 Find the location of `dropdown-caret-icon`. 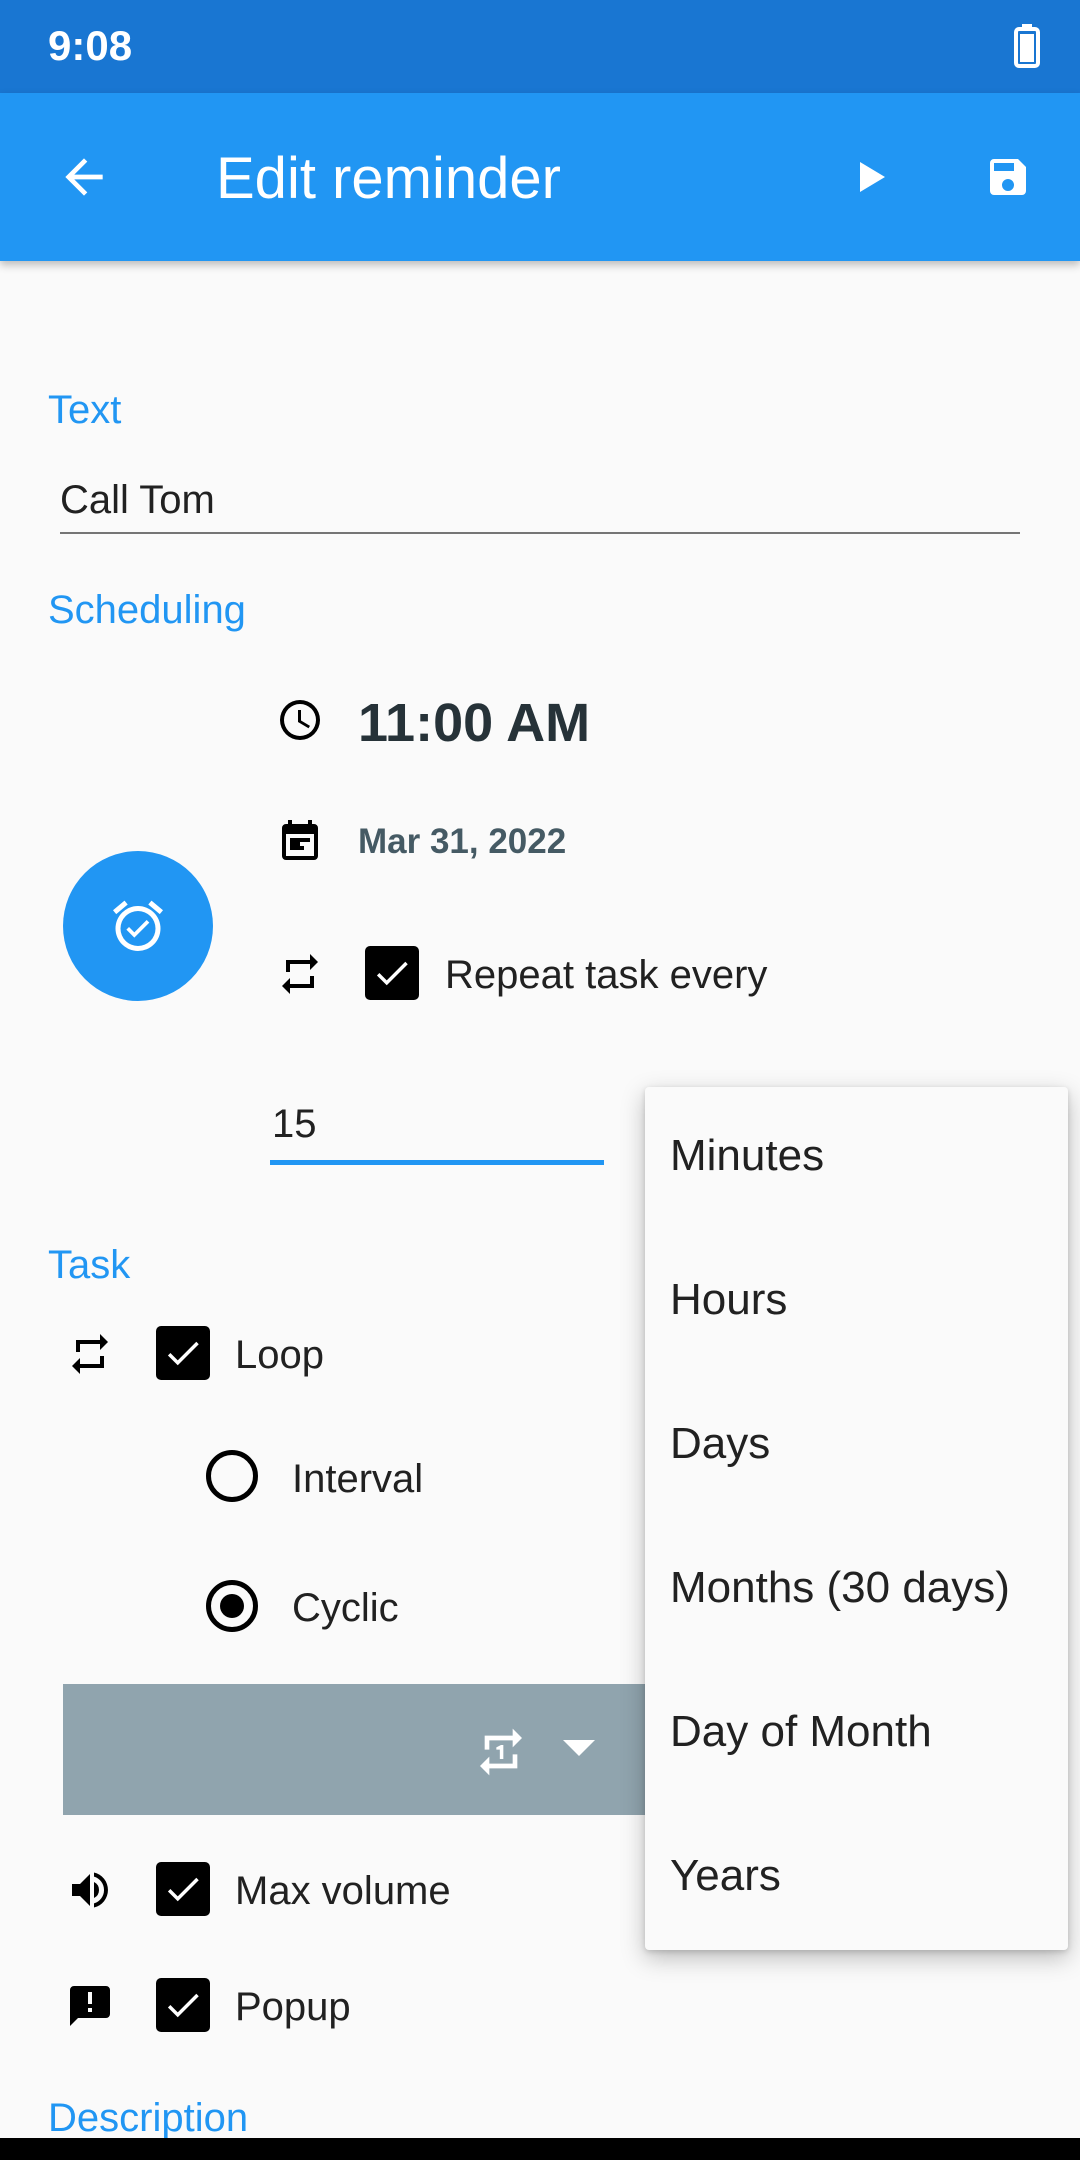

dropdown-caret-icon is located at coordinates (579, 1748).